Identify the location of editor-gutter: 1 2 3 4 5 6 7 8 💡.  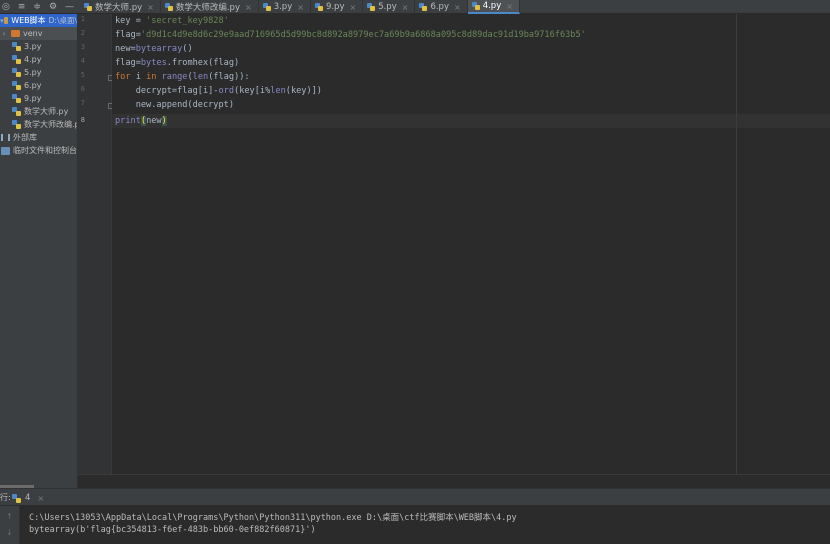
(104, 244).